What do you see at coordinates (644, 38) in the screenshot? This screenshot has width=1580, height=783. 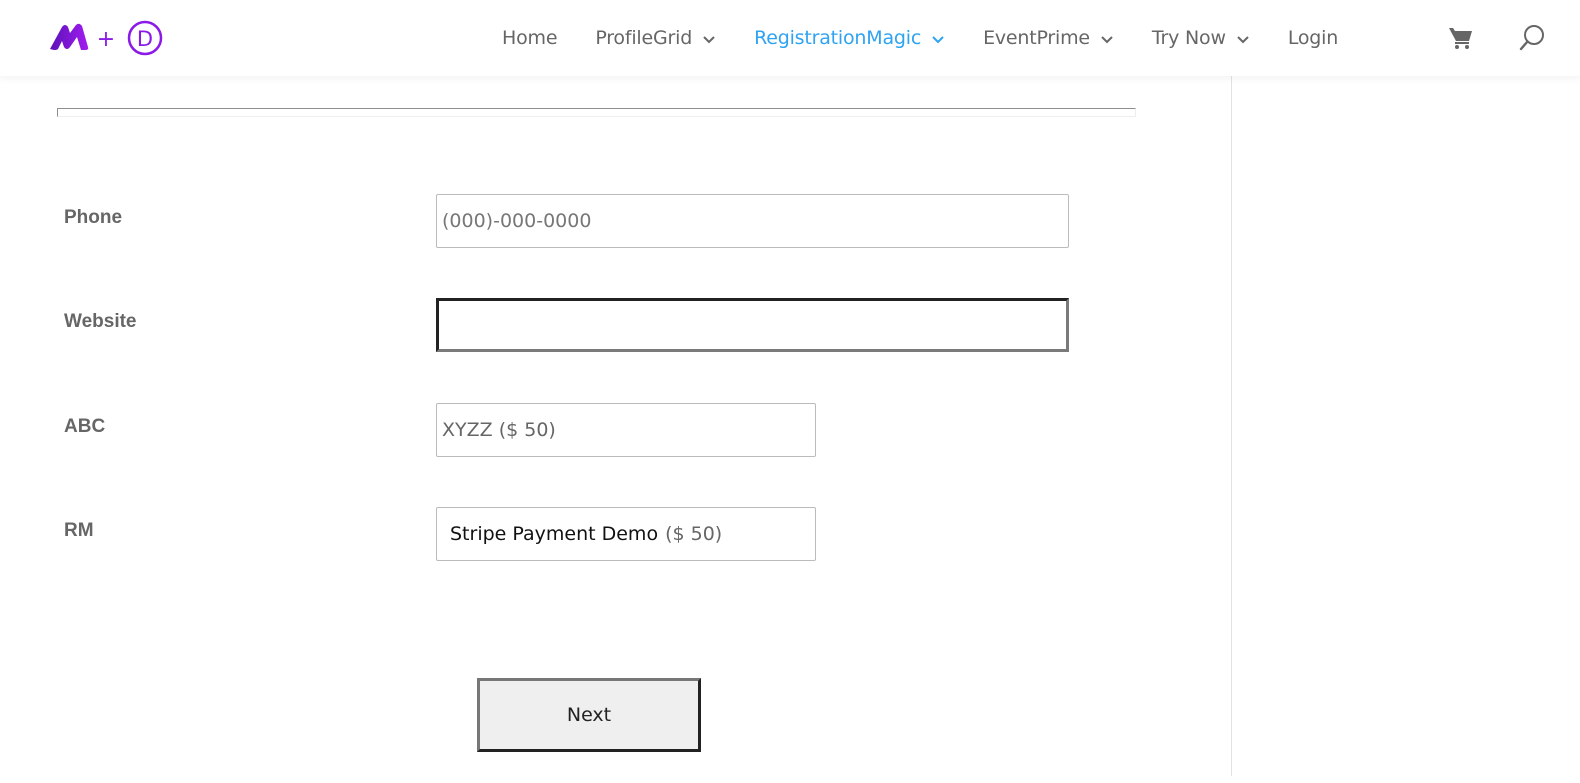 I see `nav-item-label: ProfileGrid` at bounding box center [644, 38].